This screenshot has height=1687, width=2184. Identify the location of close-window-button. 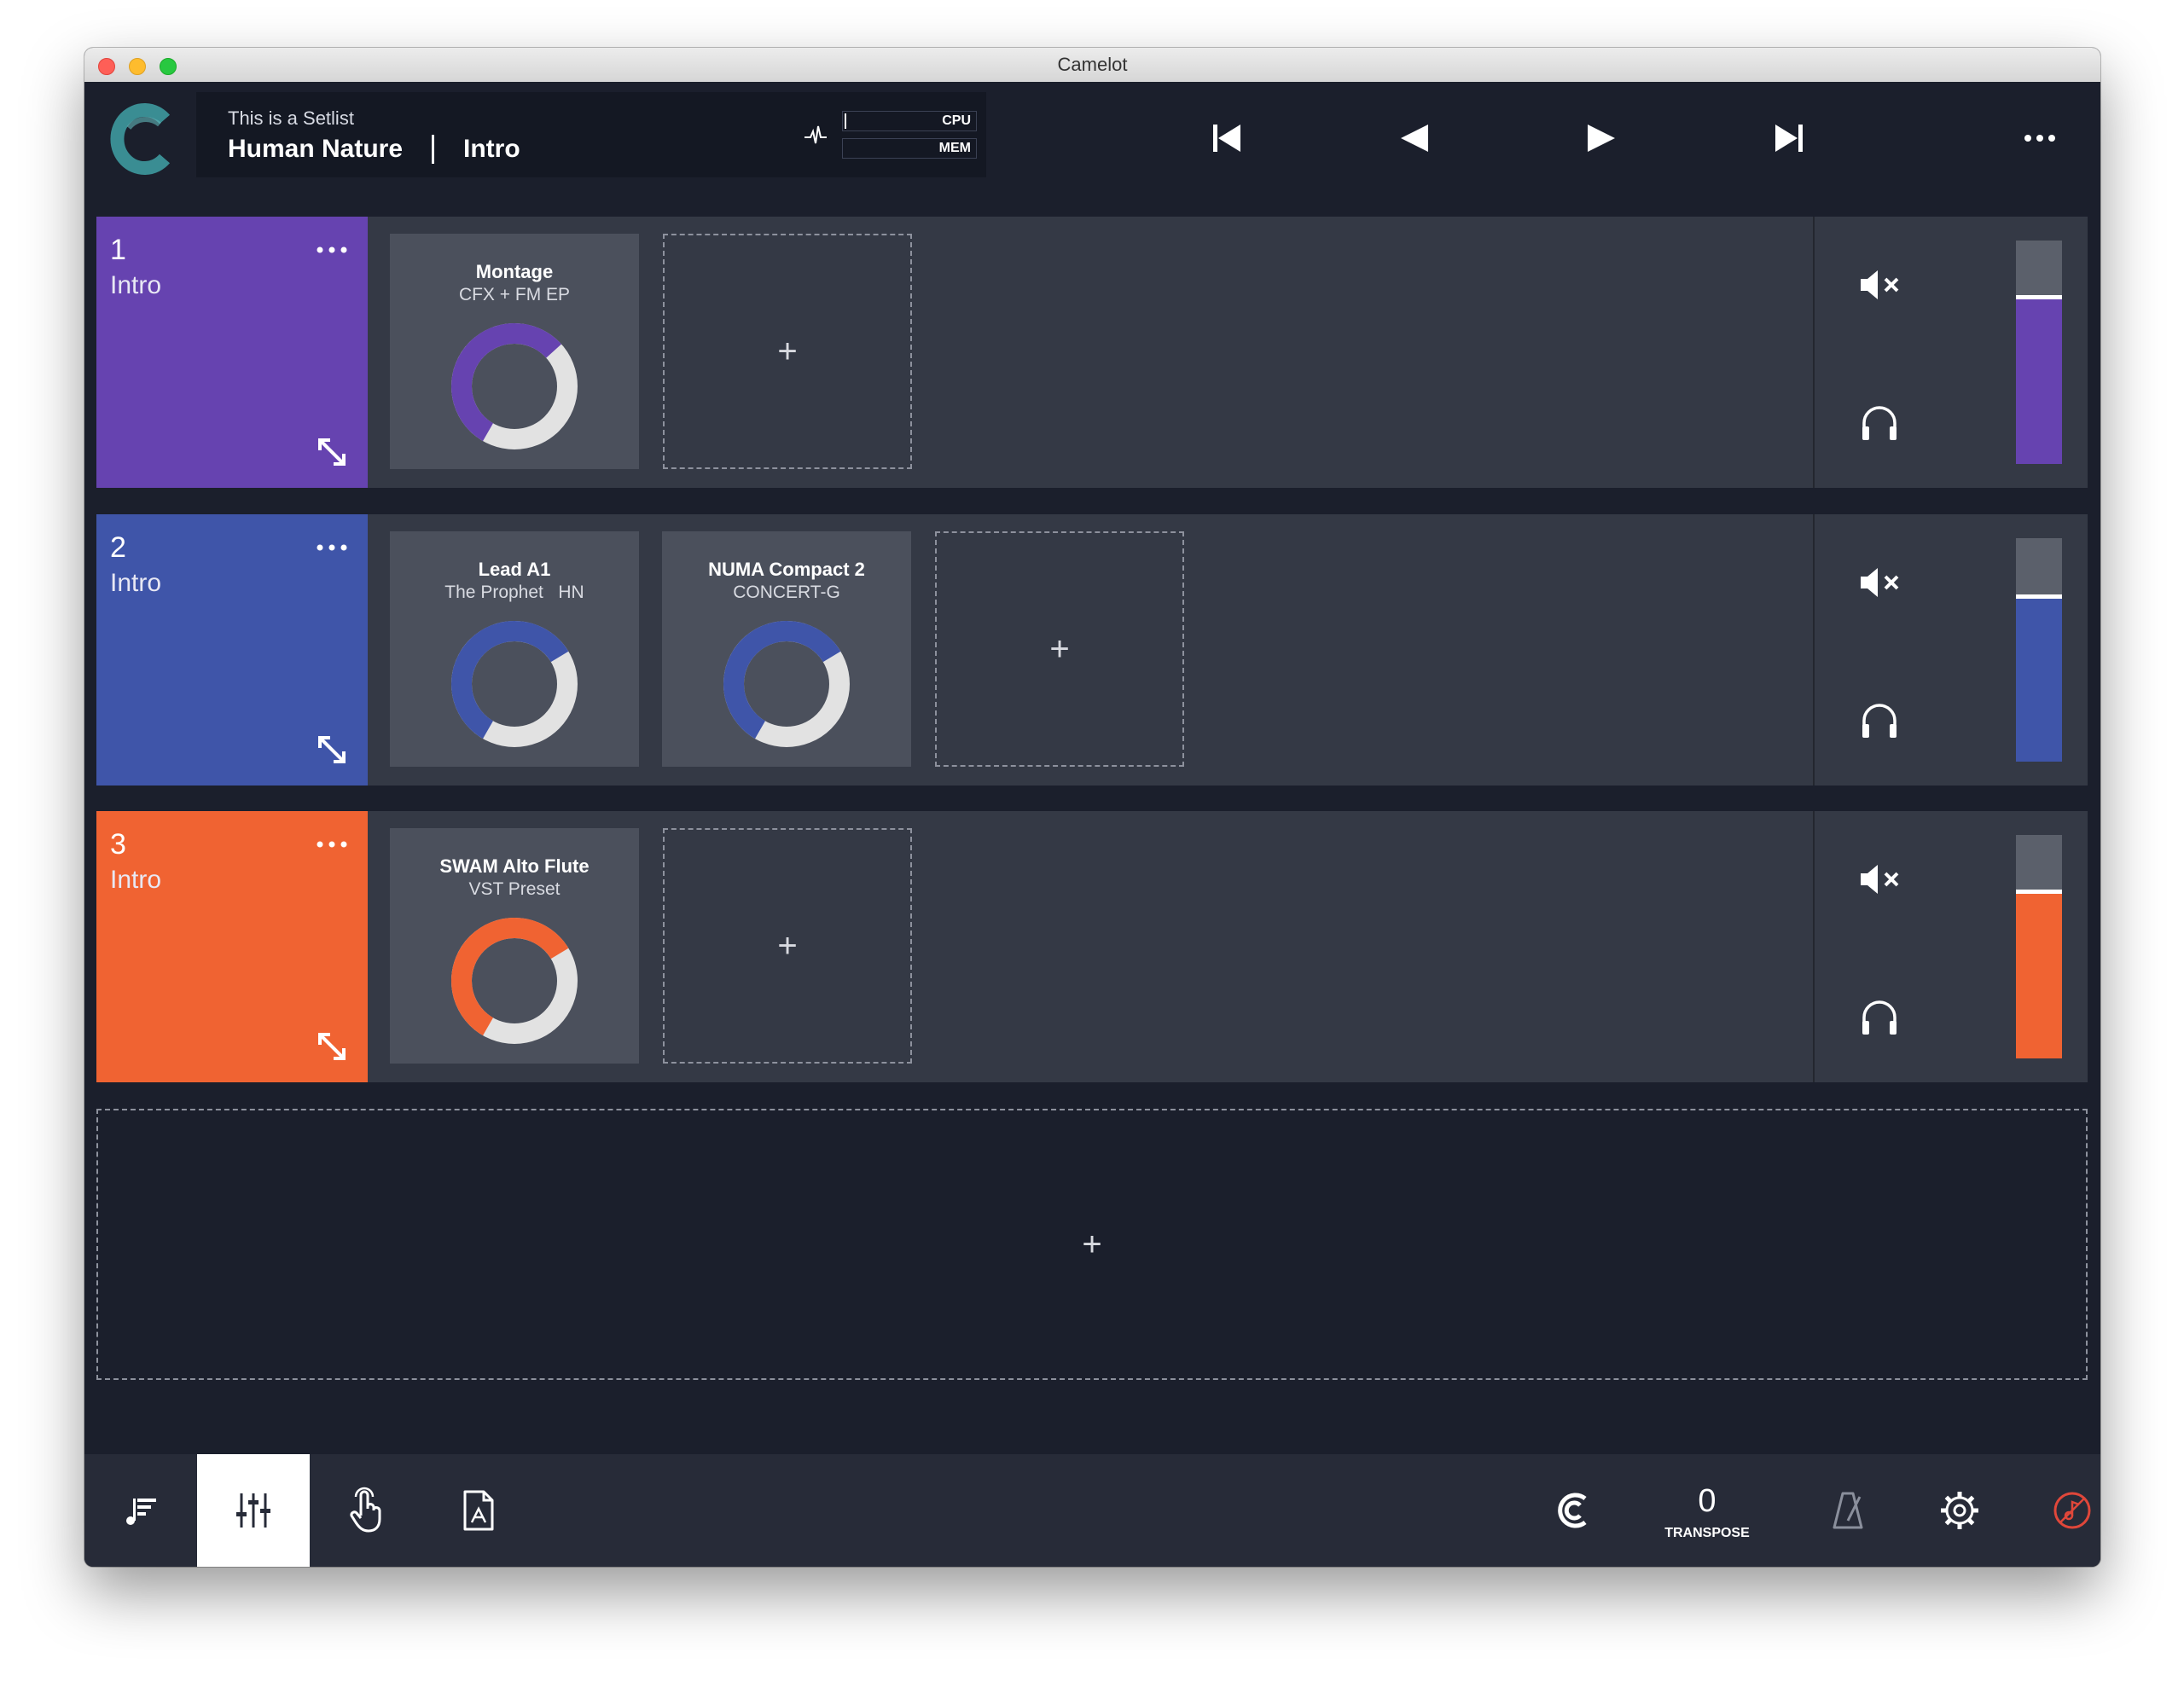
(107, 66).